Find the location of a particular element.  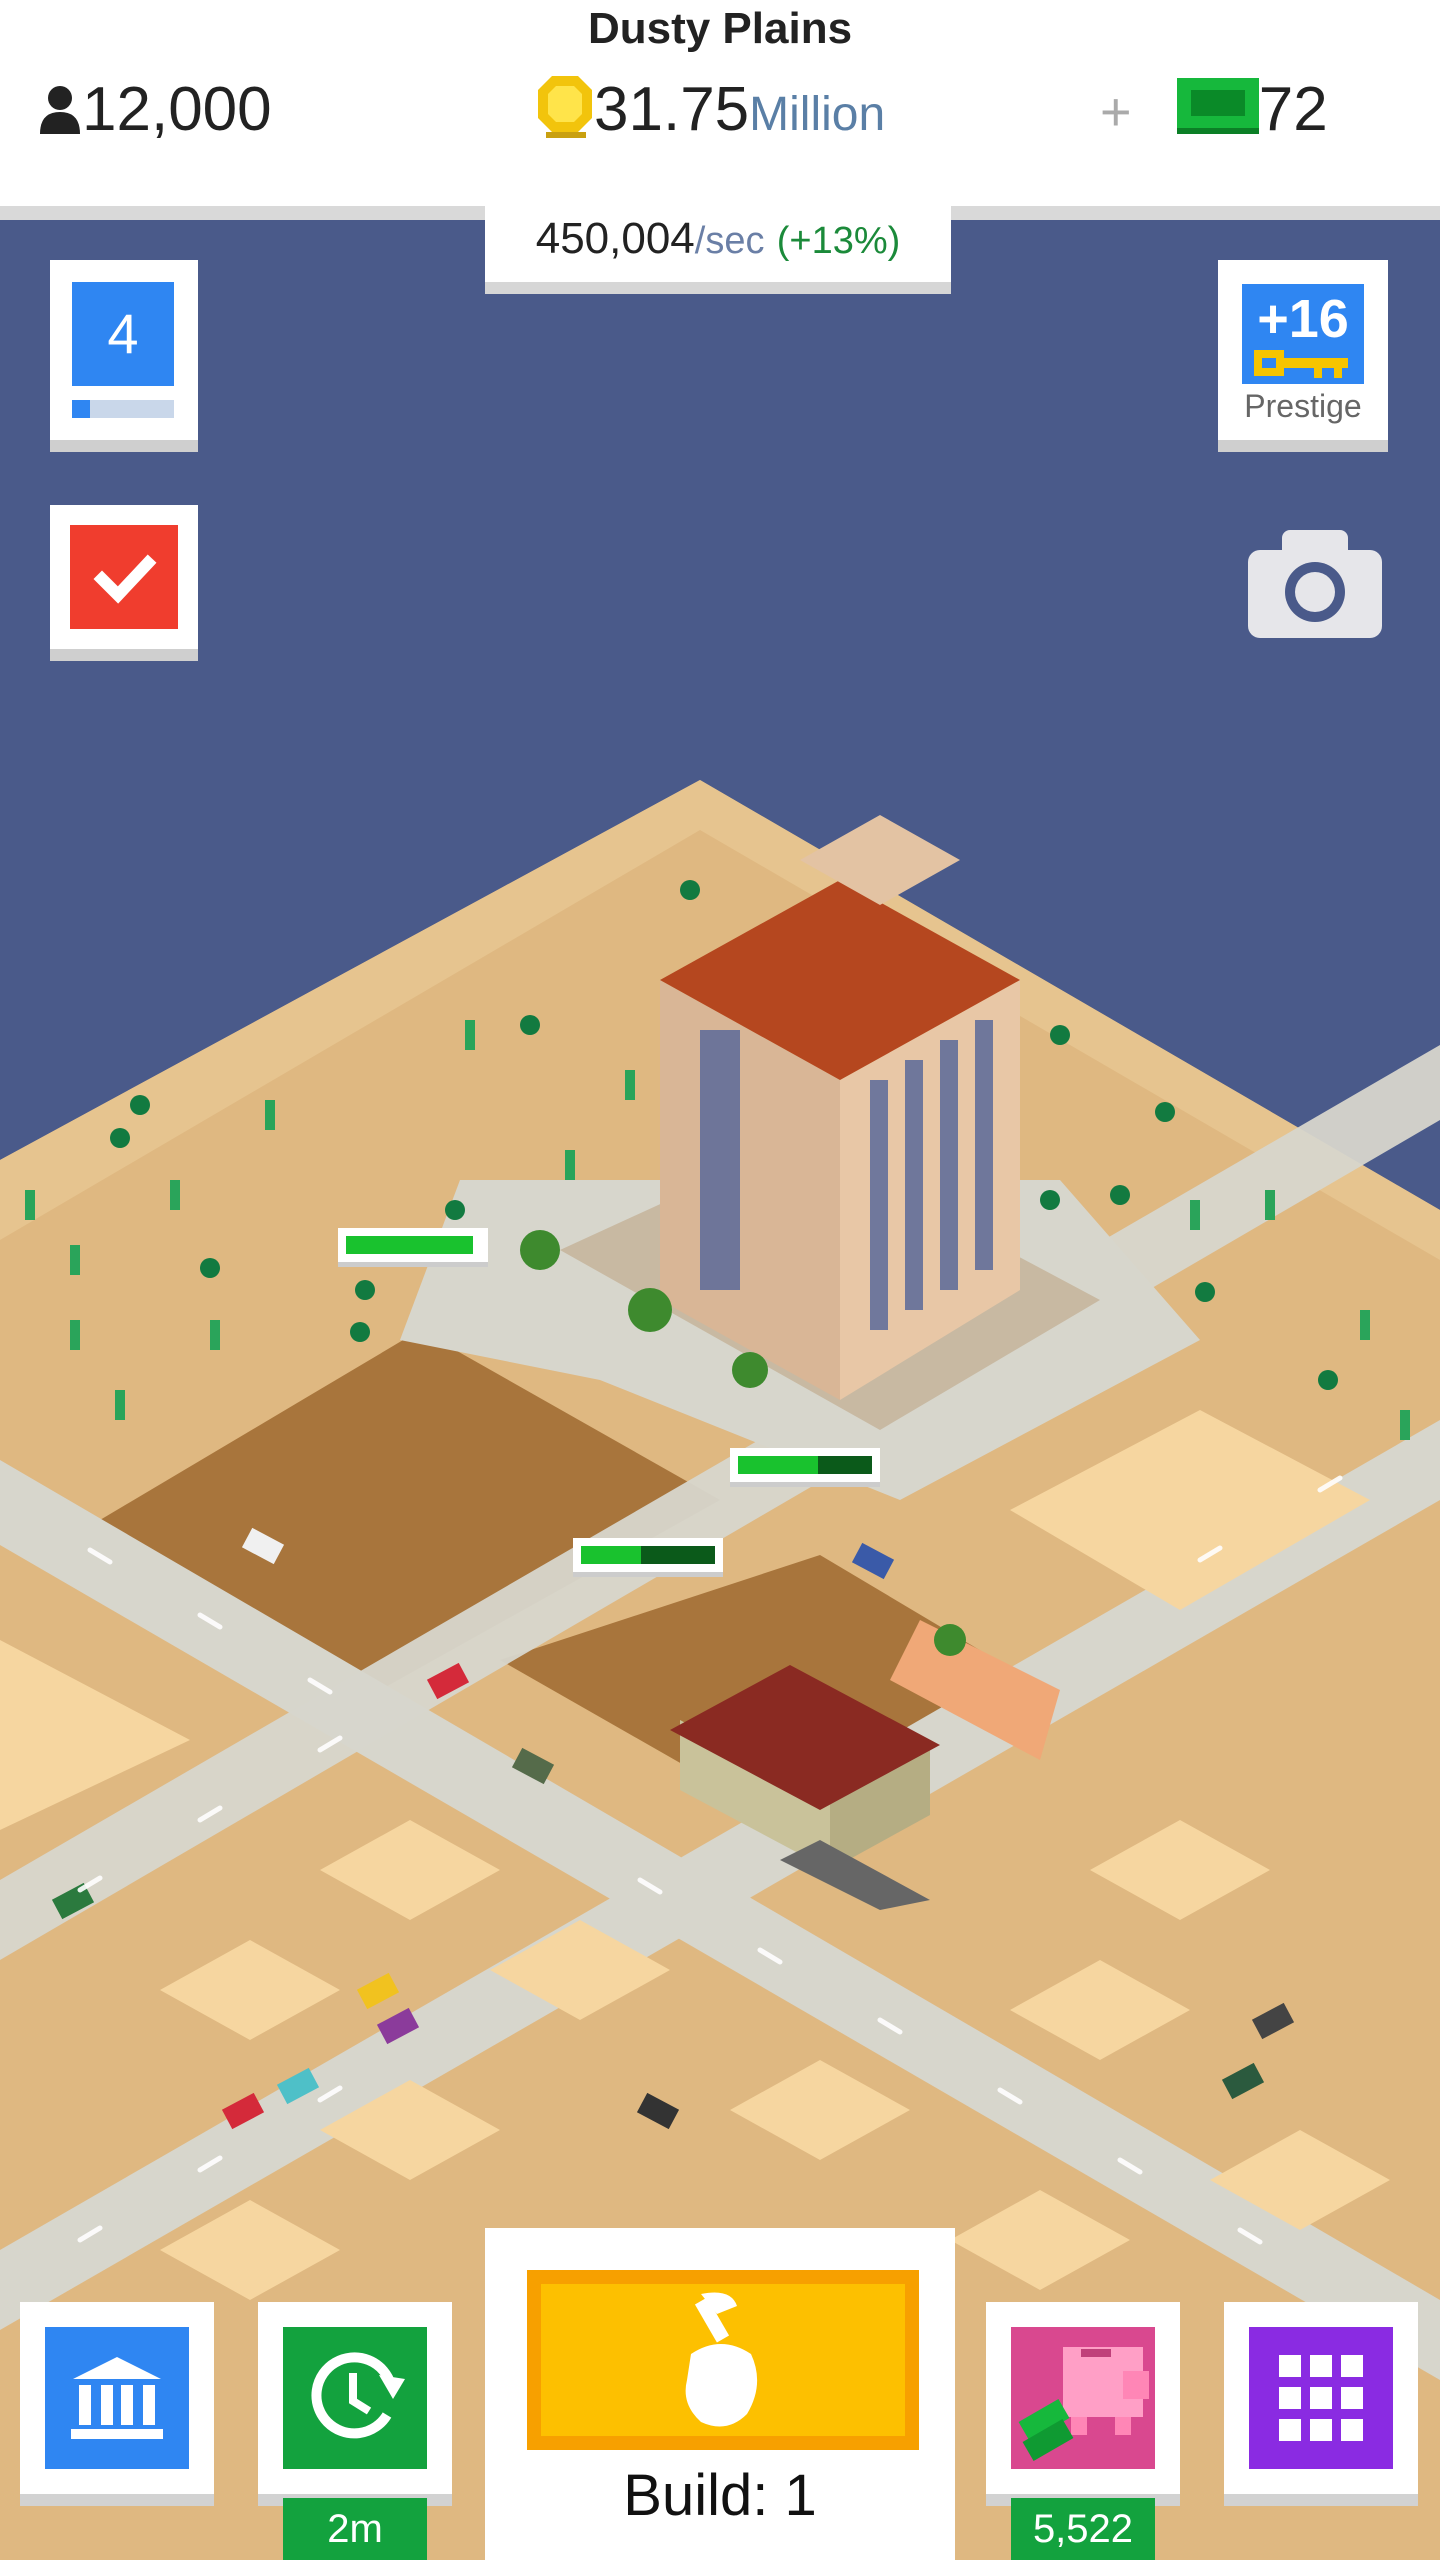

level-value: 4 is located at coordinates (123, 334).